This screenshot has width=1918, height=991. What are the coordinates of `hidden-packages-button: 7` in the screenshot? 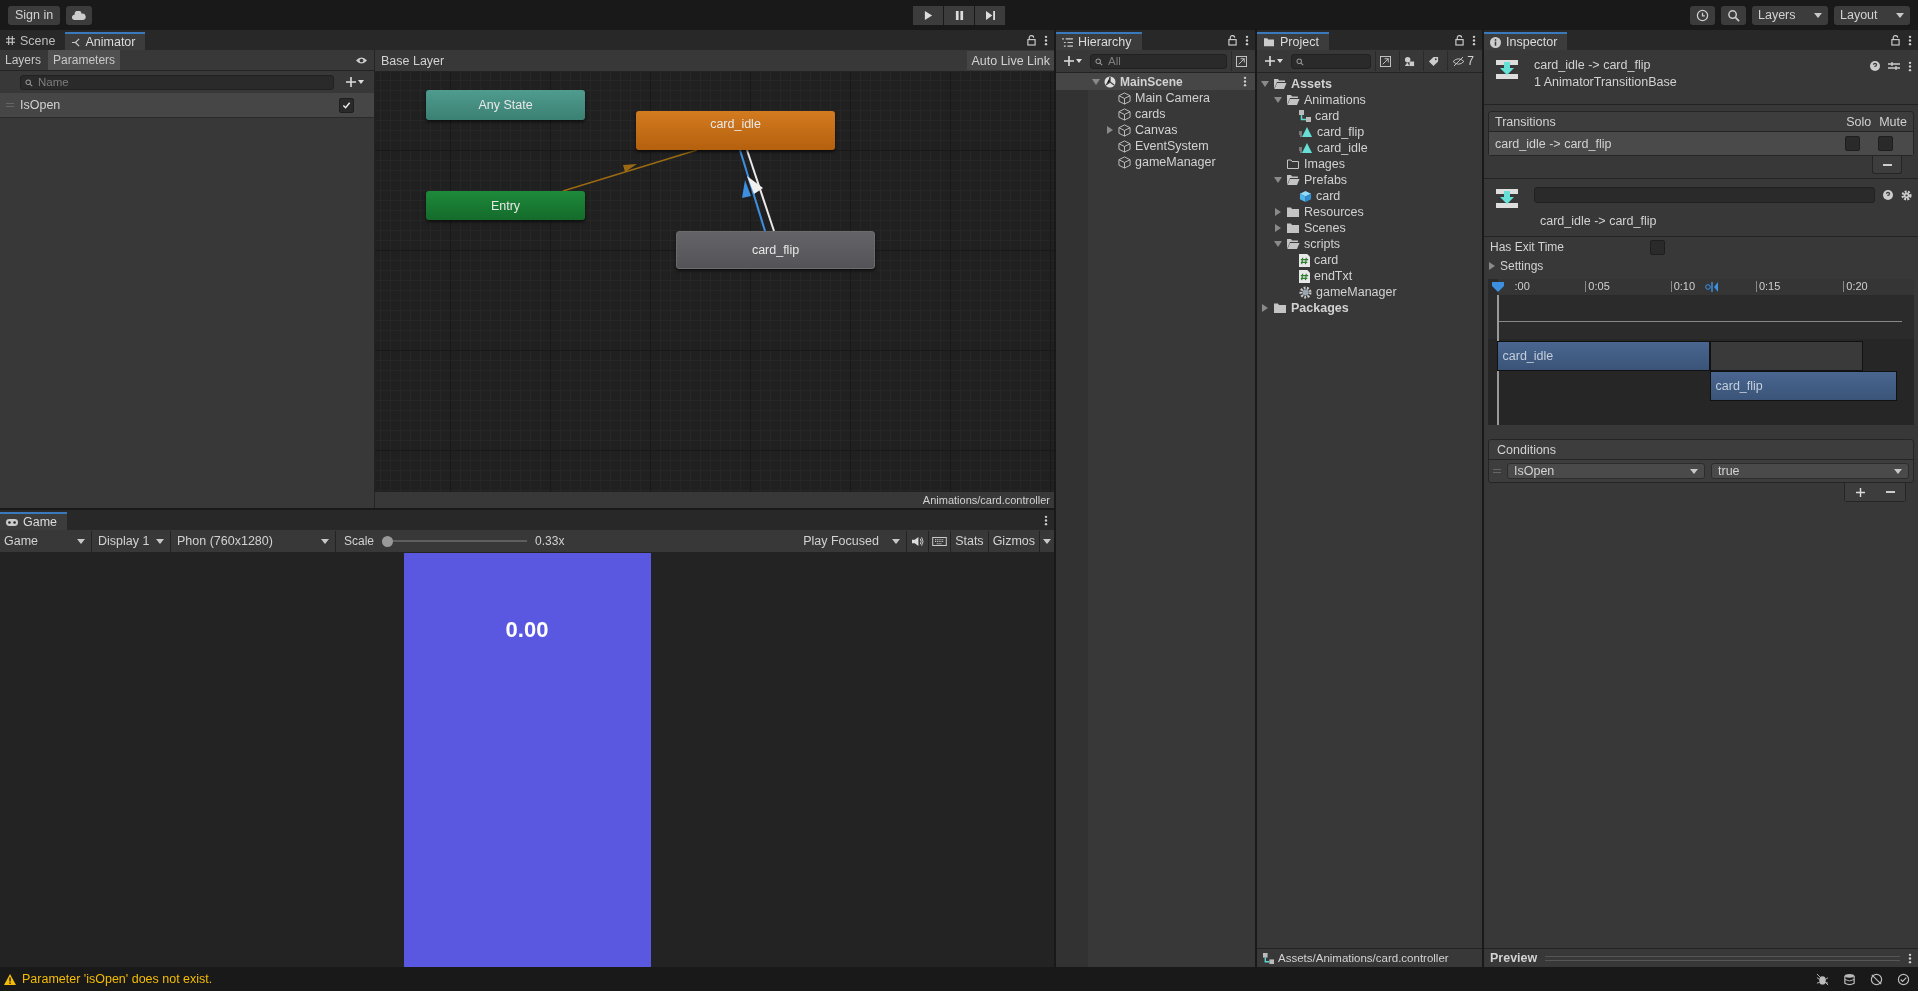 It's located at (1462, 61).